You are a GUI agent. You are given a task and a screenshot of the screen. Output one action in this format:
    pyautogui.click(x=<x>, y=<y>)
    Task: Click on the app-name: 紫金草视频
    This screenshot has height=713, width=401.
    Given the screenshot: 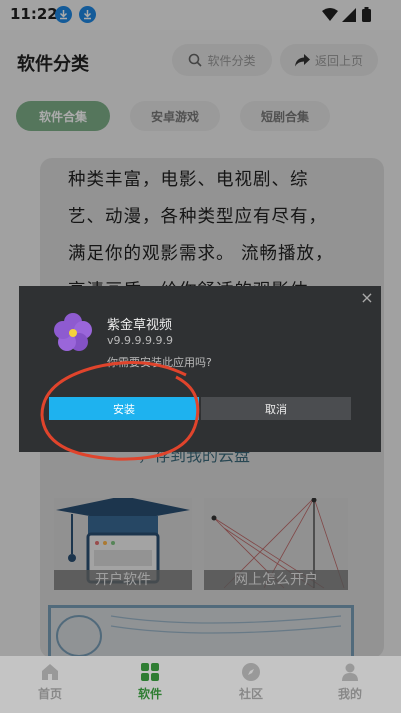 What is the action you would take?
    pyautogui.click(x=140, y=325)
    